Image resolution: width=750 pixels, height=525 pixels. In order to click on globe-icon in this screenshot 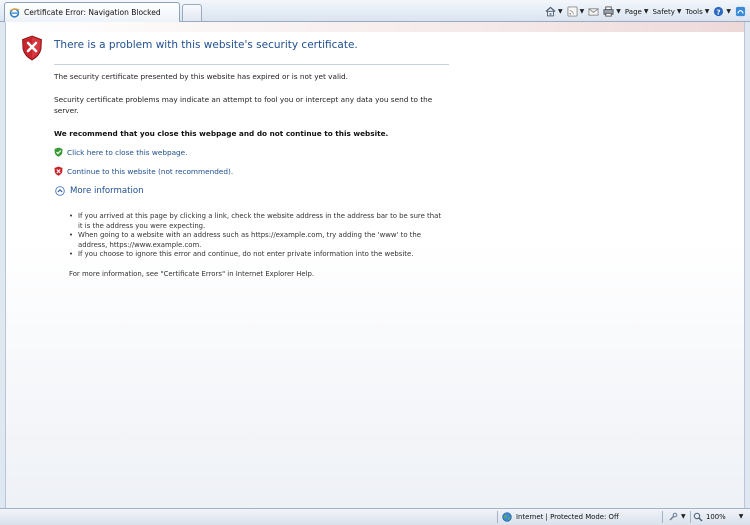, I will do `click(507, 517)`.